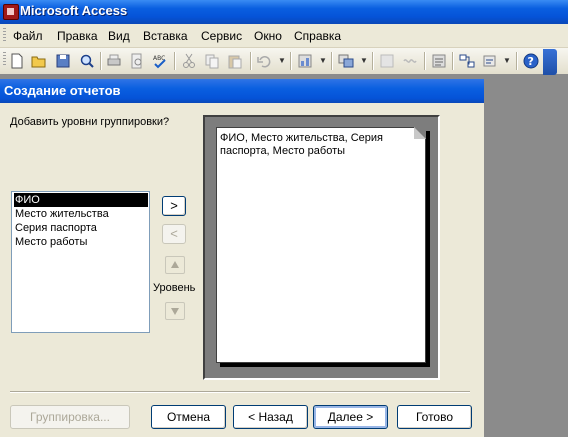 The height and width of the screenshot is (437, 568). I want to click on spelling-icon: ABC, so click(160, 61).